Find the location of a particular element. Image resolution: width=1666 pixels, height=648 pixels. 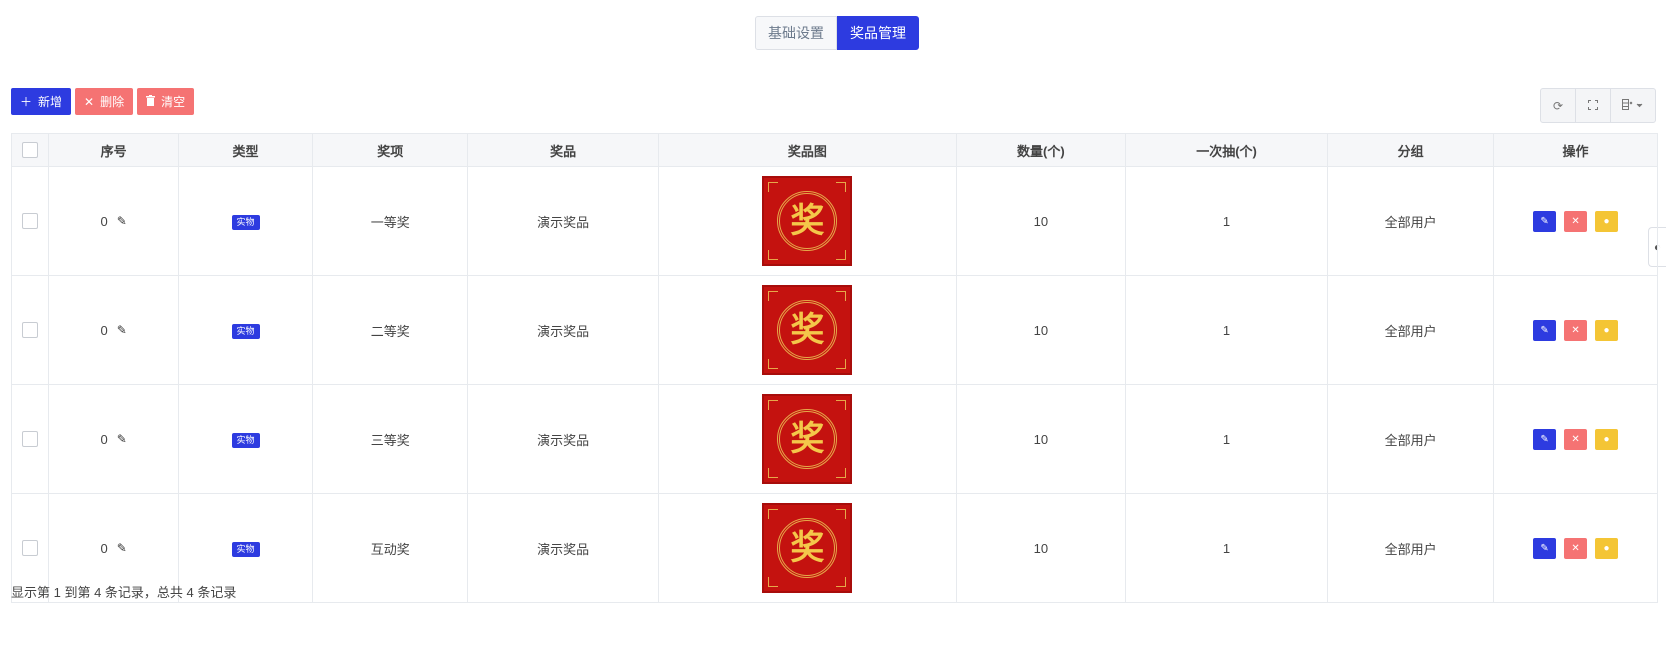

column-header: 操作 is located at coordinates (1575, 150).